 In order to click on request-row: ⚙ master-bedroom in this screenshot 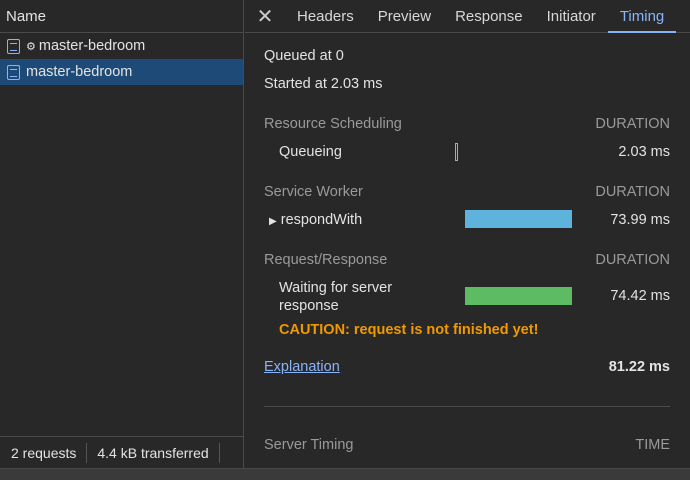, I will do `click(121, 46)`.